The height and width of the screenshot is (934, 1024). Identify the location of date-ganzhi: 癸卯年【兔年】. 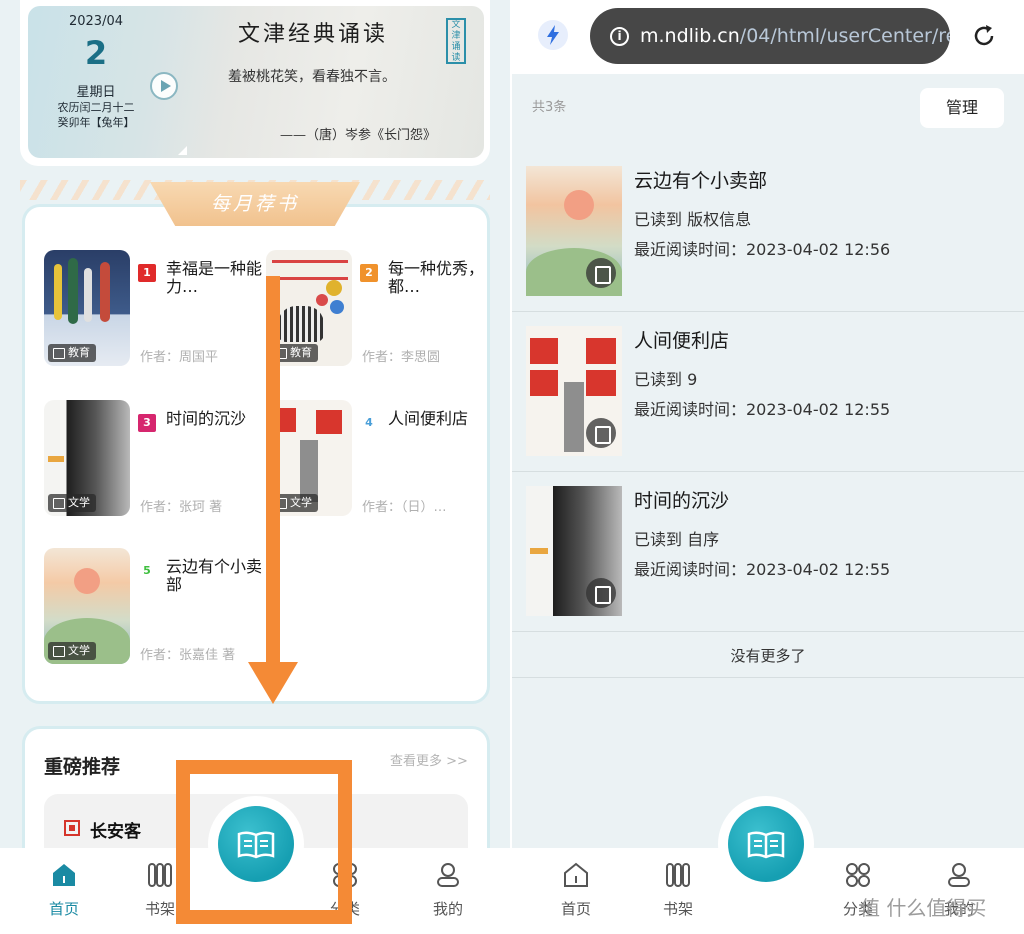
(96, 122).